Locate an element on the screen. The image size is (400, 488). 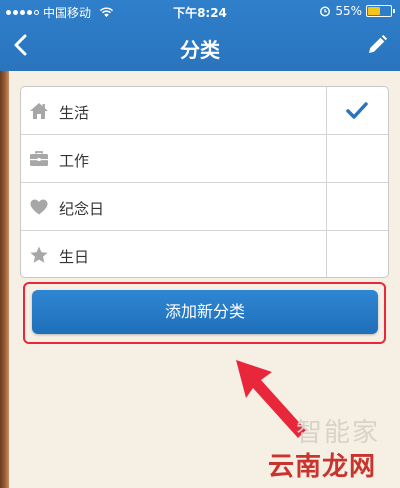
pencil-icon is located at coordinates (377, 45).